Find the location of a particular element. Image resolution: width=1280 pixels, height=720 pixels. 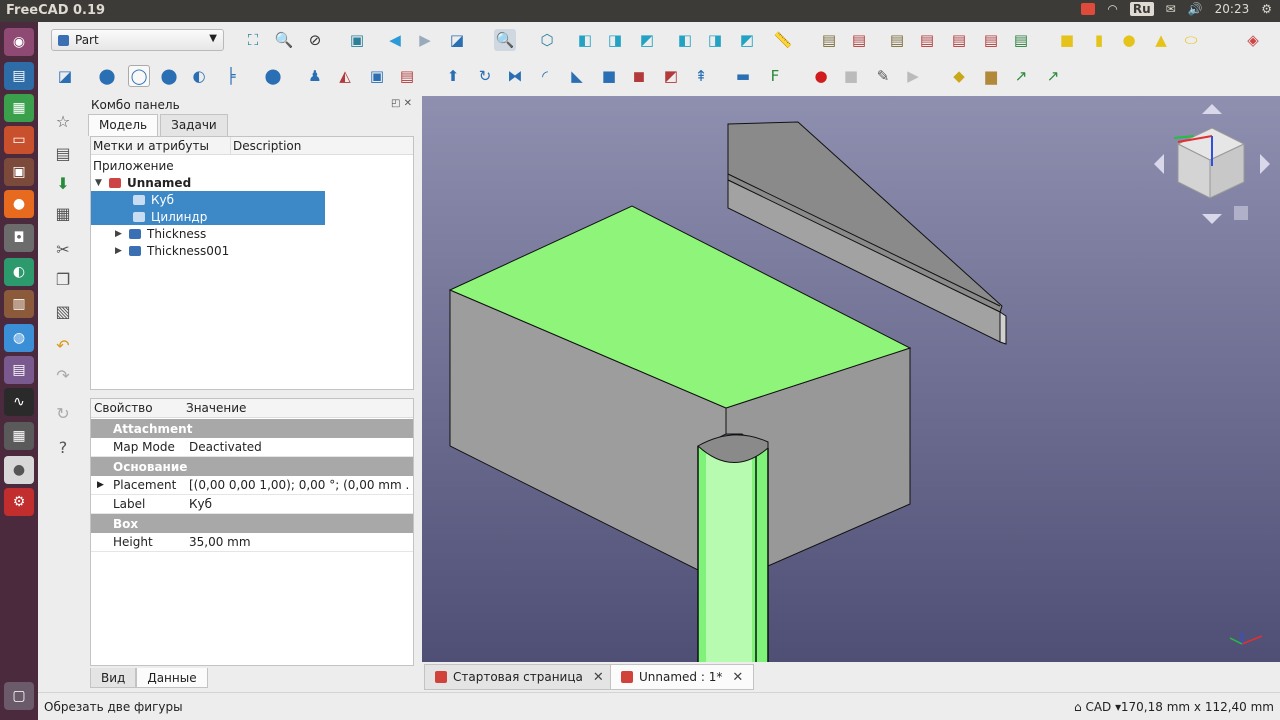

measure-distance-icon: 📏 is located at coordinates (783, 40).